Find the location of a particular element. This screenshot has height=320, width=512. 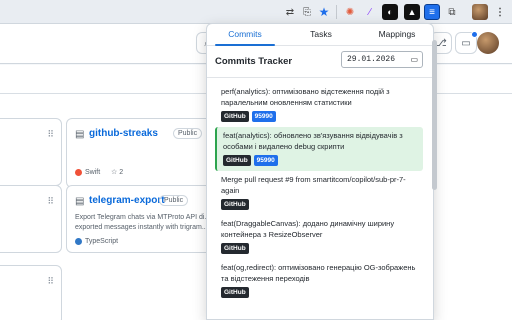

popup-title: Commits Tracker is located at coordinates (254, 61).